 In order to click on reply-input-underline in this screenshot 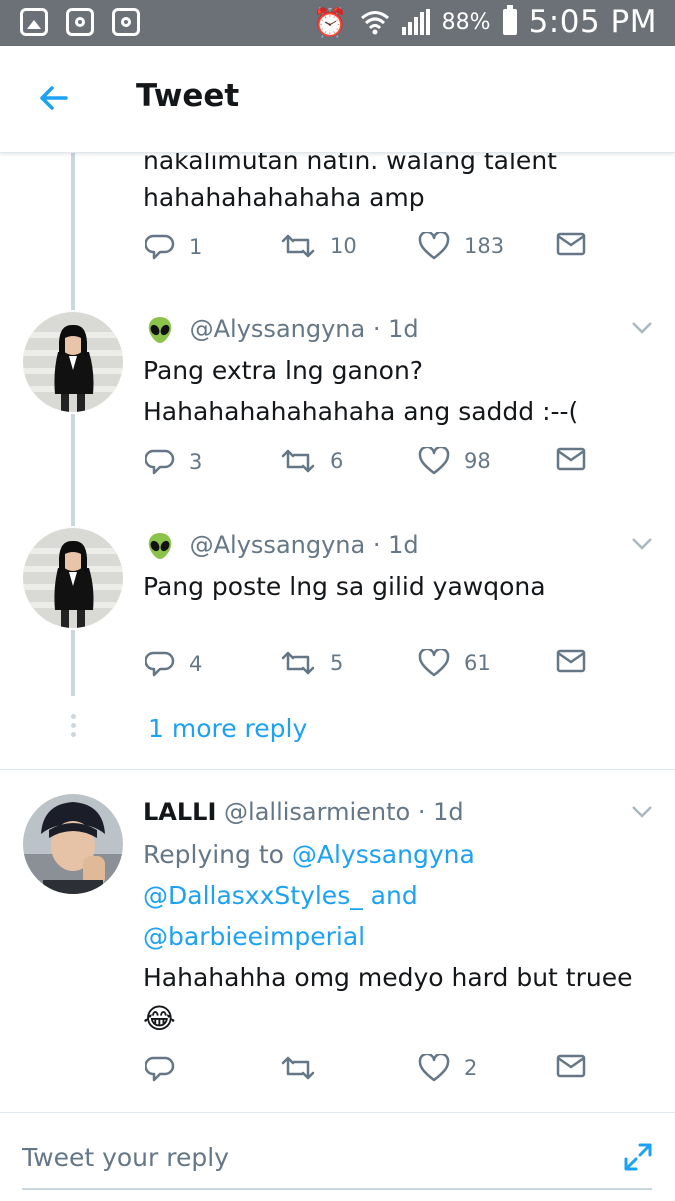, I will do `click(337, 1189)`.